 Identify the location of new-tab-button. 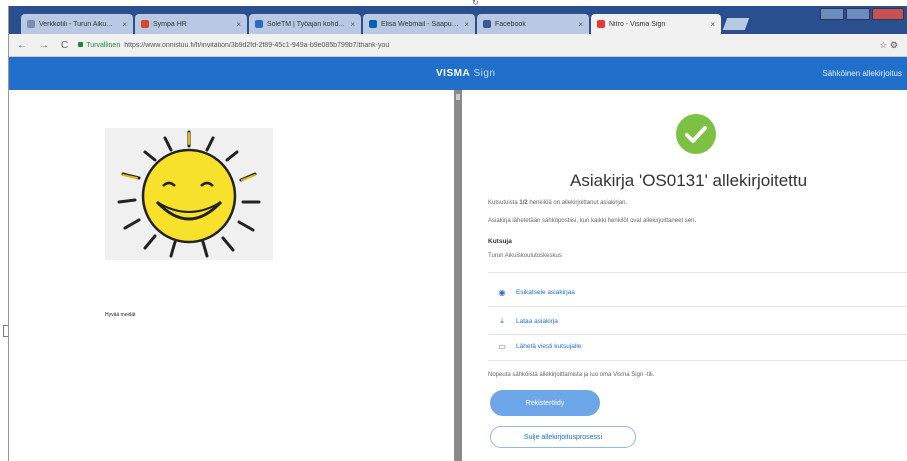
(736, 24).